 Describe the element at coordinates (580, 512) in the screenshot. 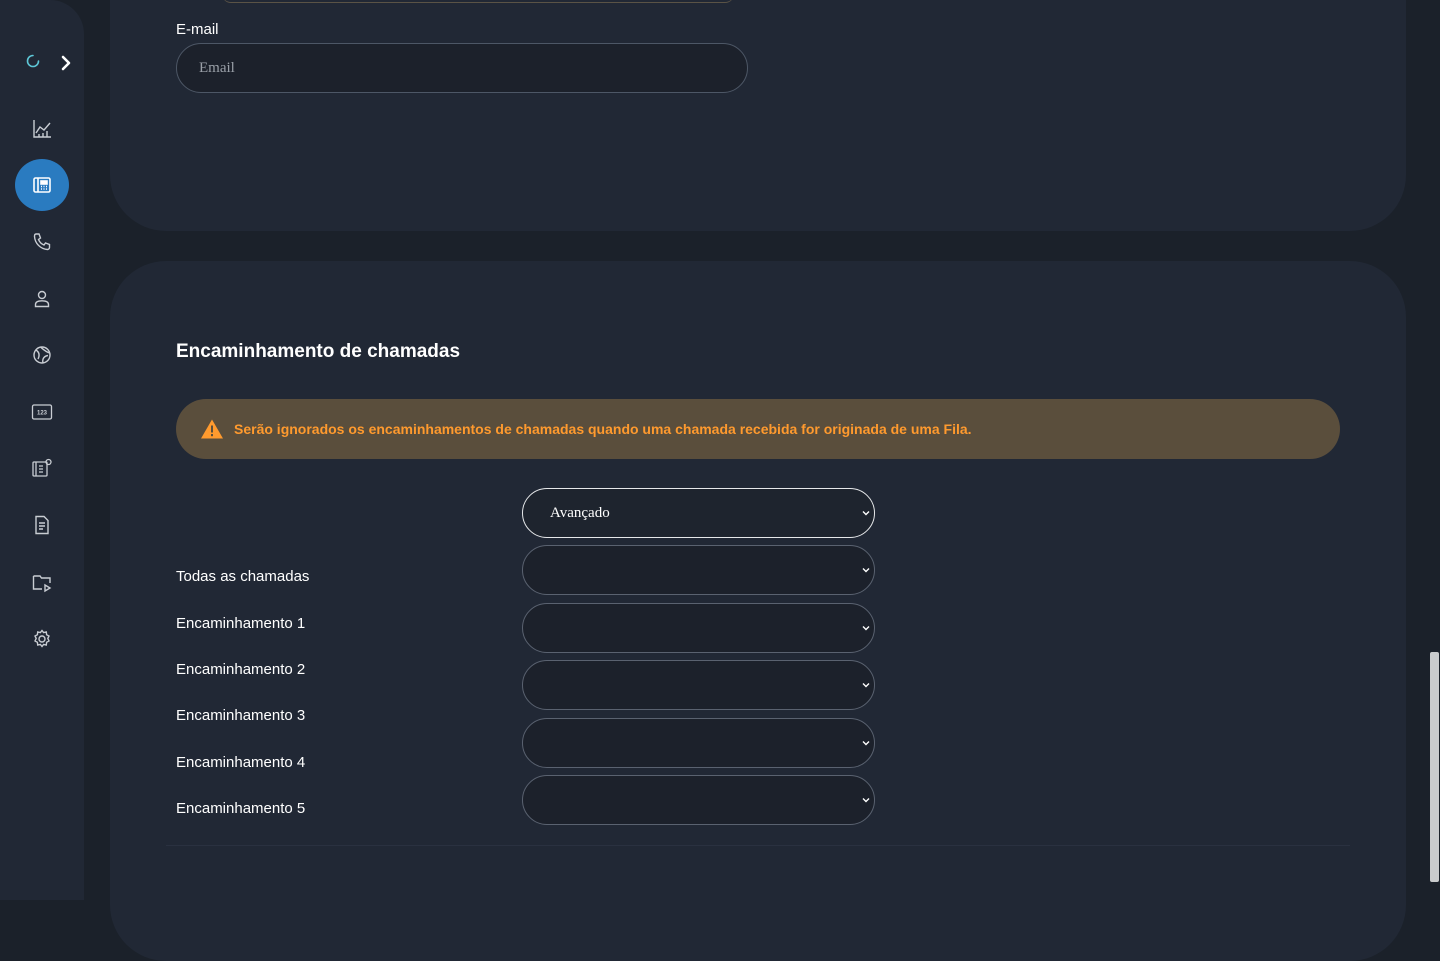

I see `forwarding-mode-value: Avançado` at that location.